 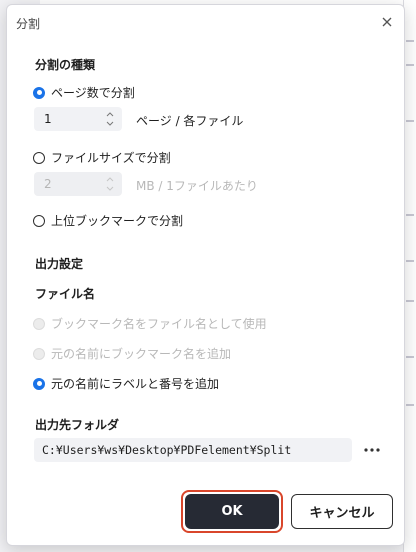 What do you see at coordinates (141, 354) in the screenshot?
I see `radio-label: 元の名前にブックマーク名を追加` at bounding box center [141, 354].